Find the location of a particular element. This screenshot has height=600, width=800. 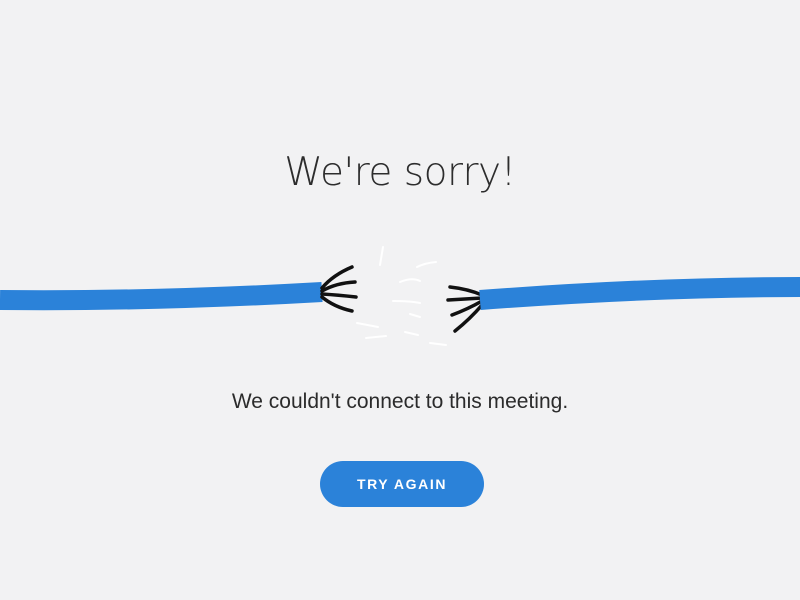

error-message: We couldn't connect to this meeting. is located at coordinates (400, 401).